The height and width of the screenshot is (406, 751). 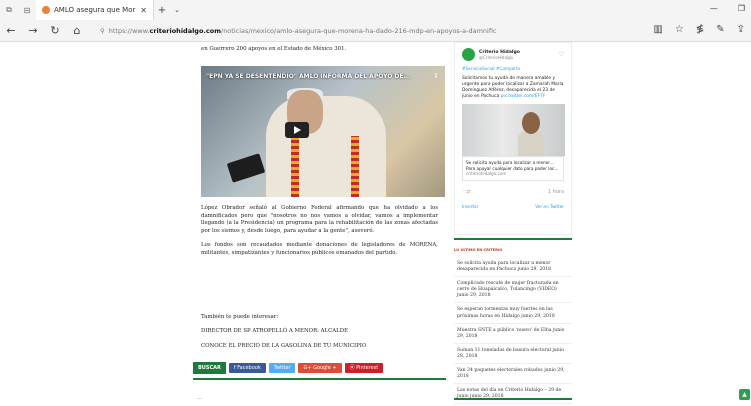 I want to click on tweet-image, so click(x=513, y=130).